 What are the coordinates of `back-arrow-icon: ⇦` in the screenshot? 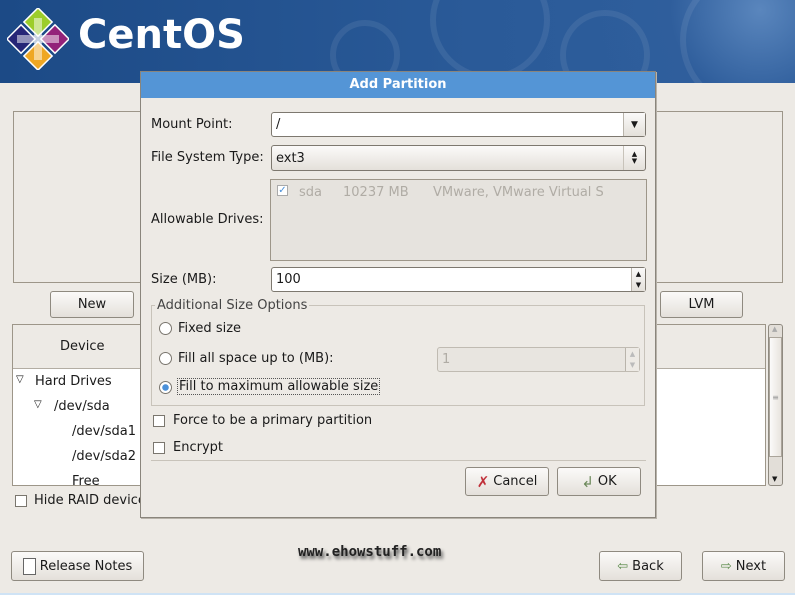 It's located at (623, 566).